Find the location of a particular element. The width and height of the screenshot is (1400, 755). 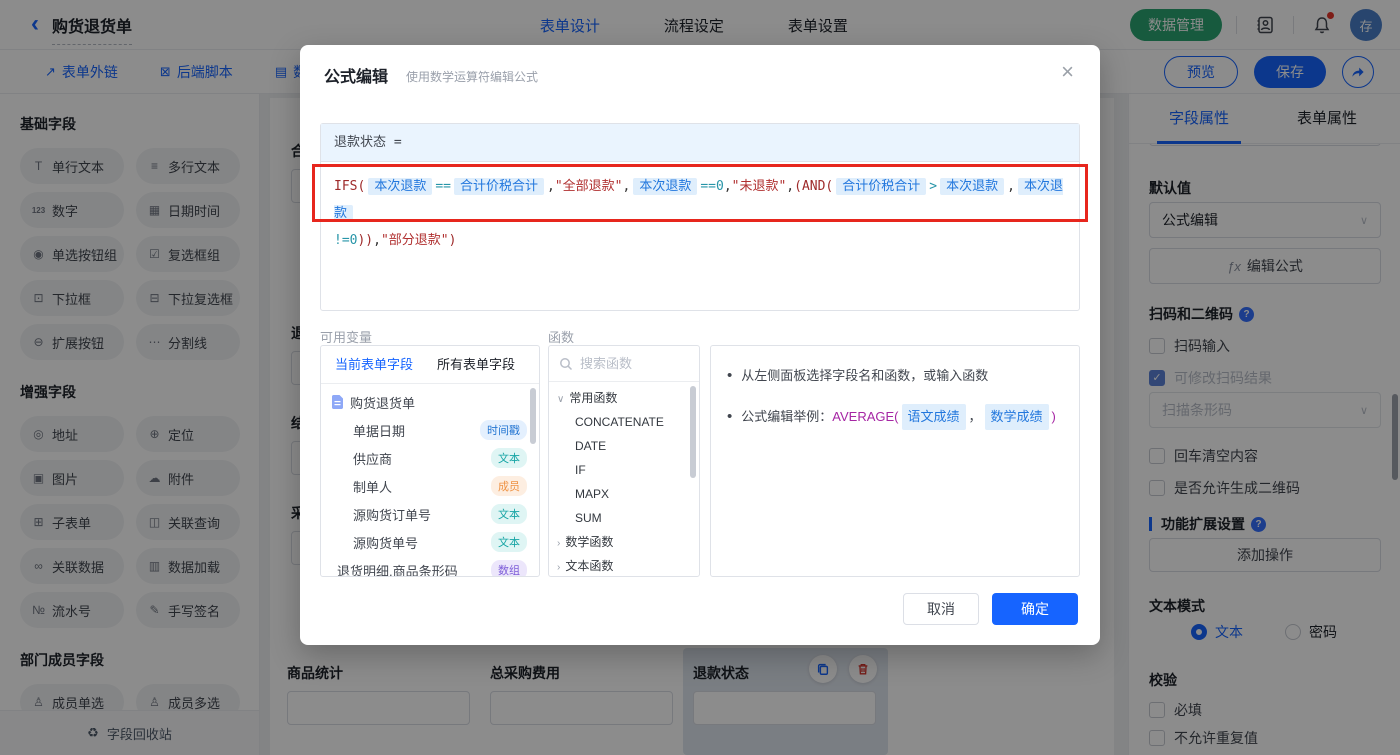

variable-item: 退货明细.商品条形码 数组 is located at coordinates (430, 566).